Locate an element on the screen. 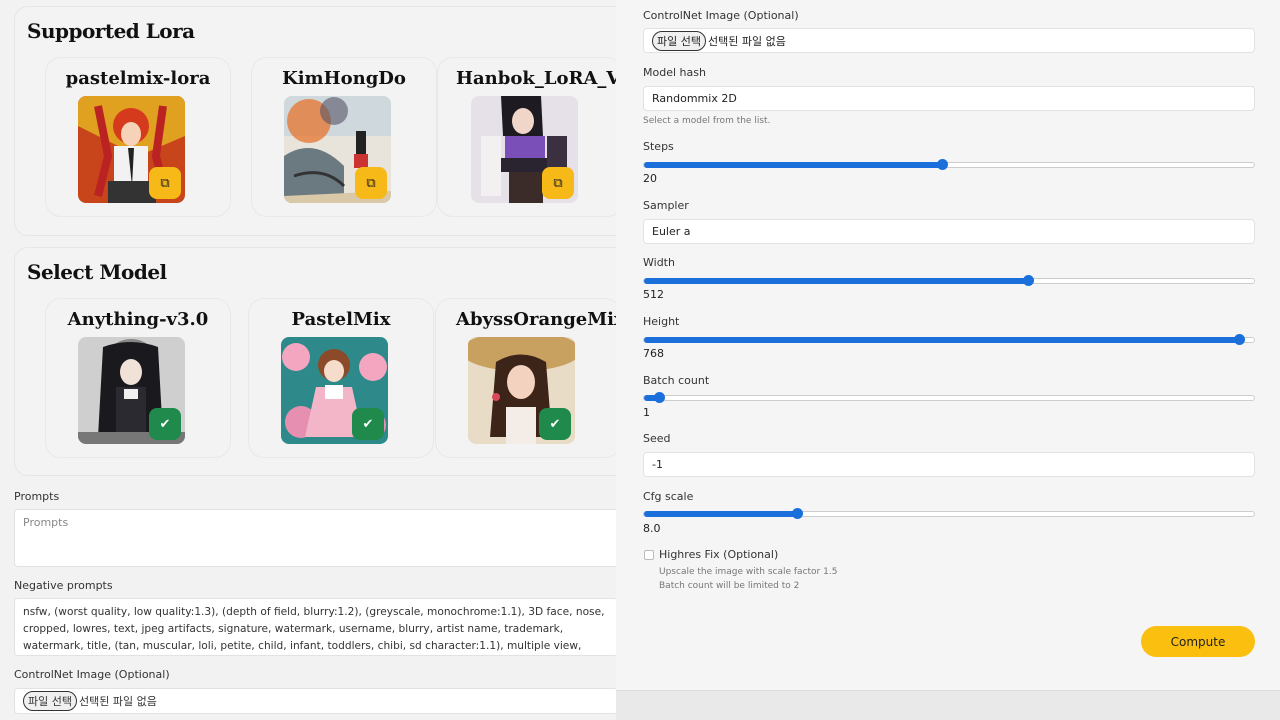 The height and width of the screenshot is (720, 1280). model-card-anything: Anything-v3.0 ✔ is located at coordinates (138, 378).